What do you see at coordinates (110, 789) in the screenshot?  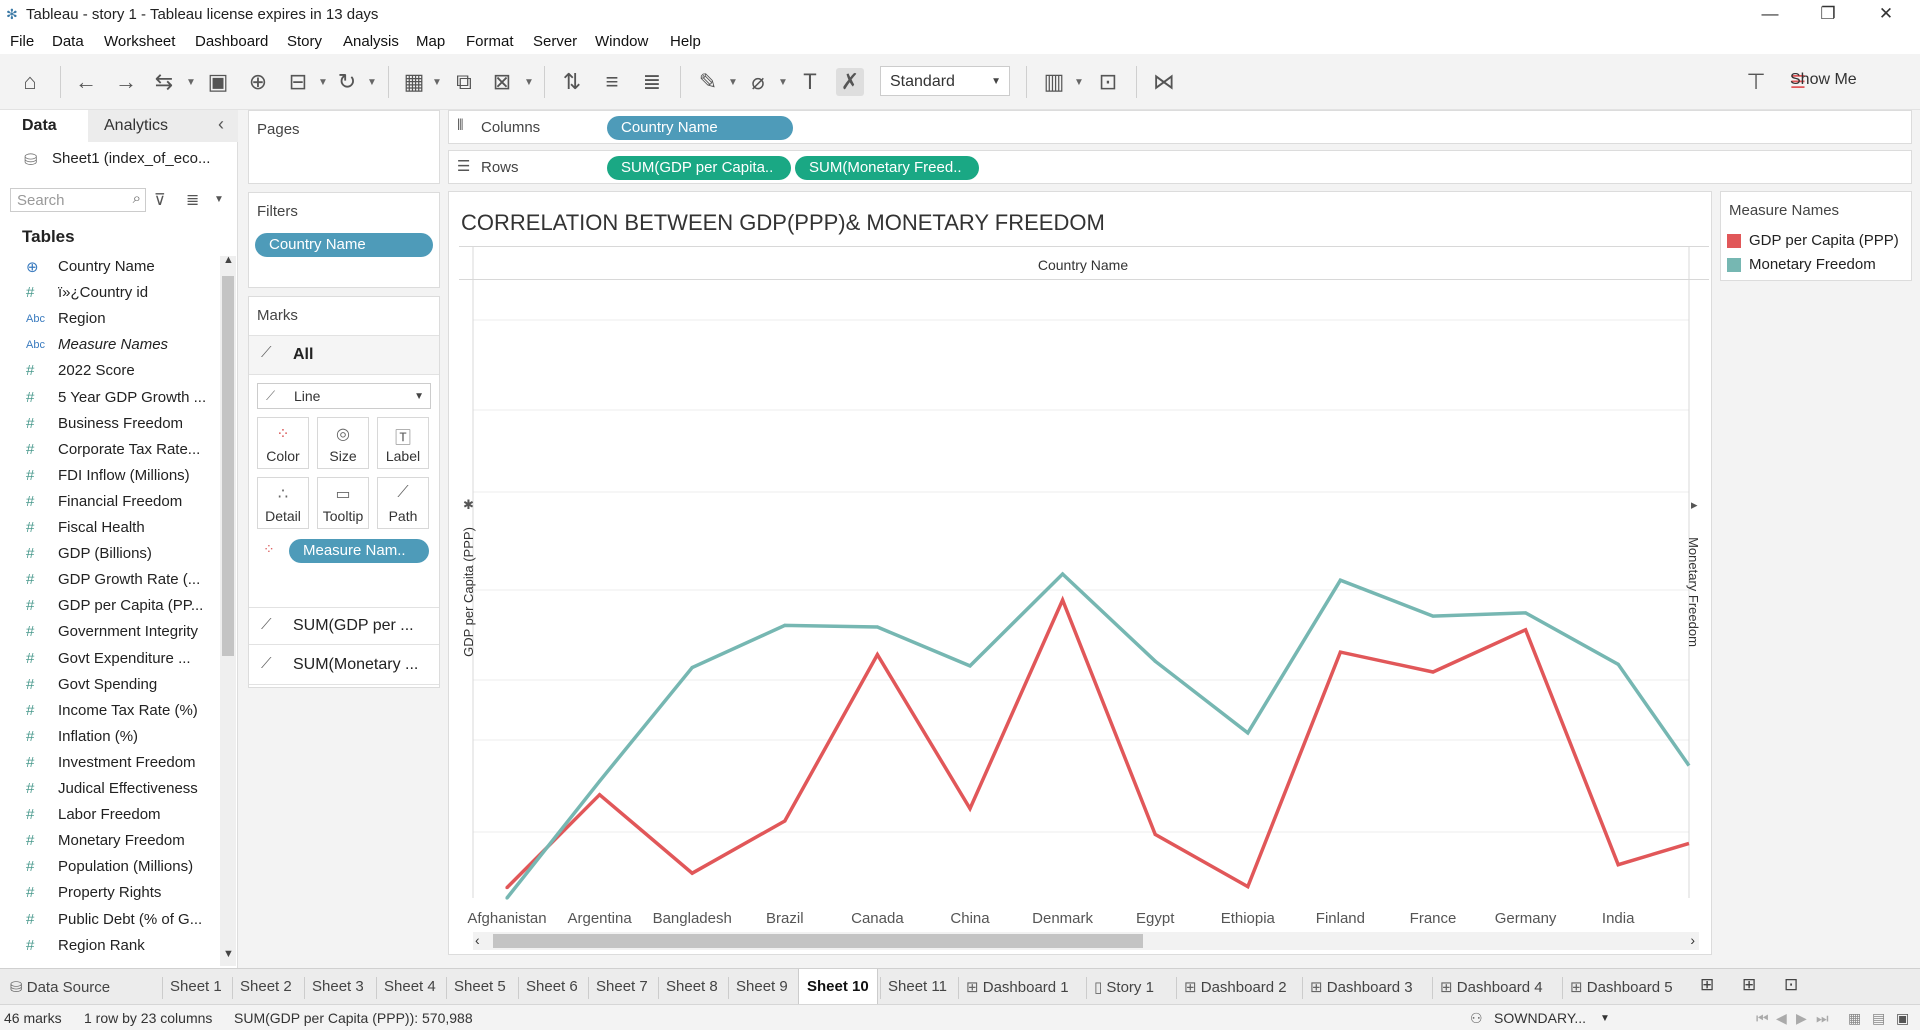 I see `field-item: # Judical Effectiveness` at bounding box center [110, 789].